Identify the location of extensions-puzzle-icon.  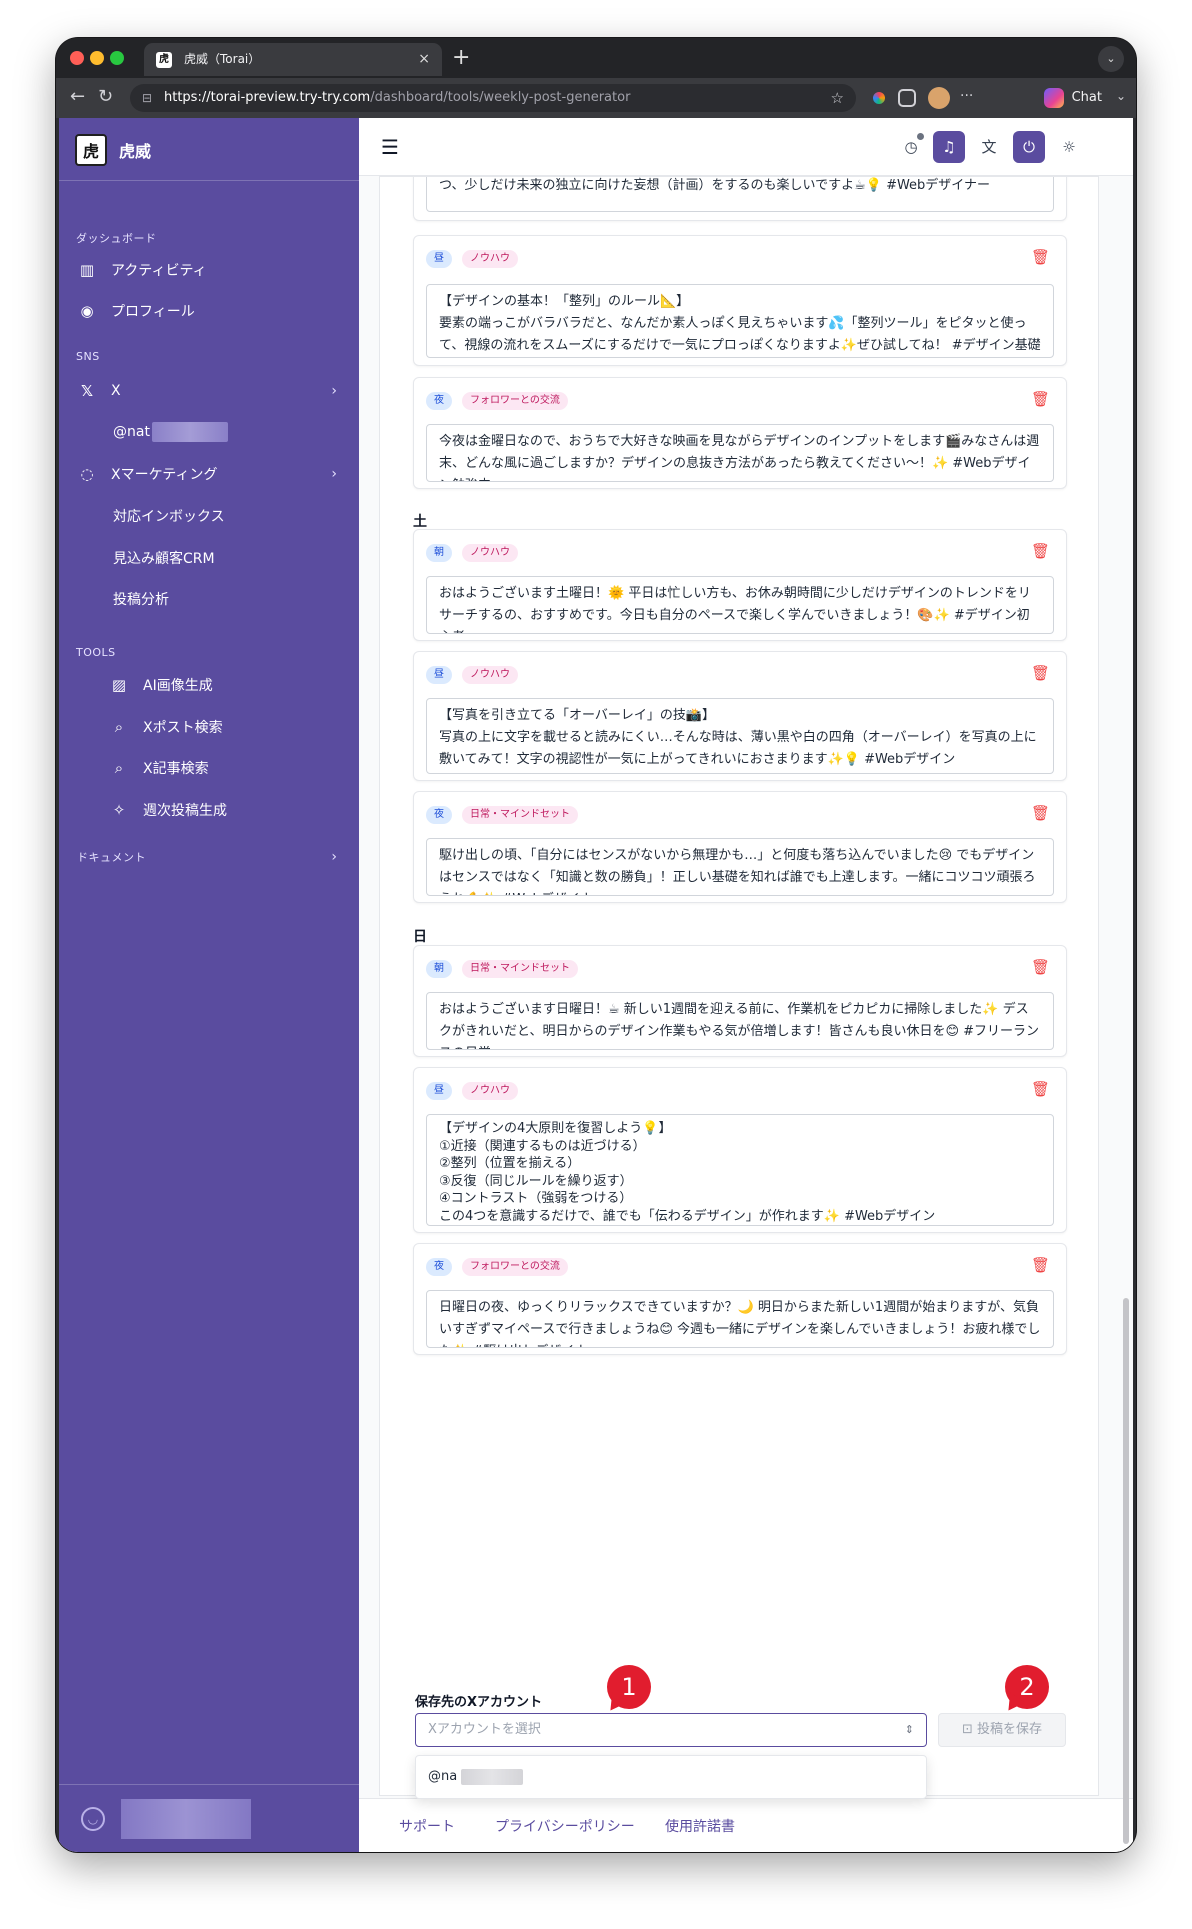
(907, 98).